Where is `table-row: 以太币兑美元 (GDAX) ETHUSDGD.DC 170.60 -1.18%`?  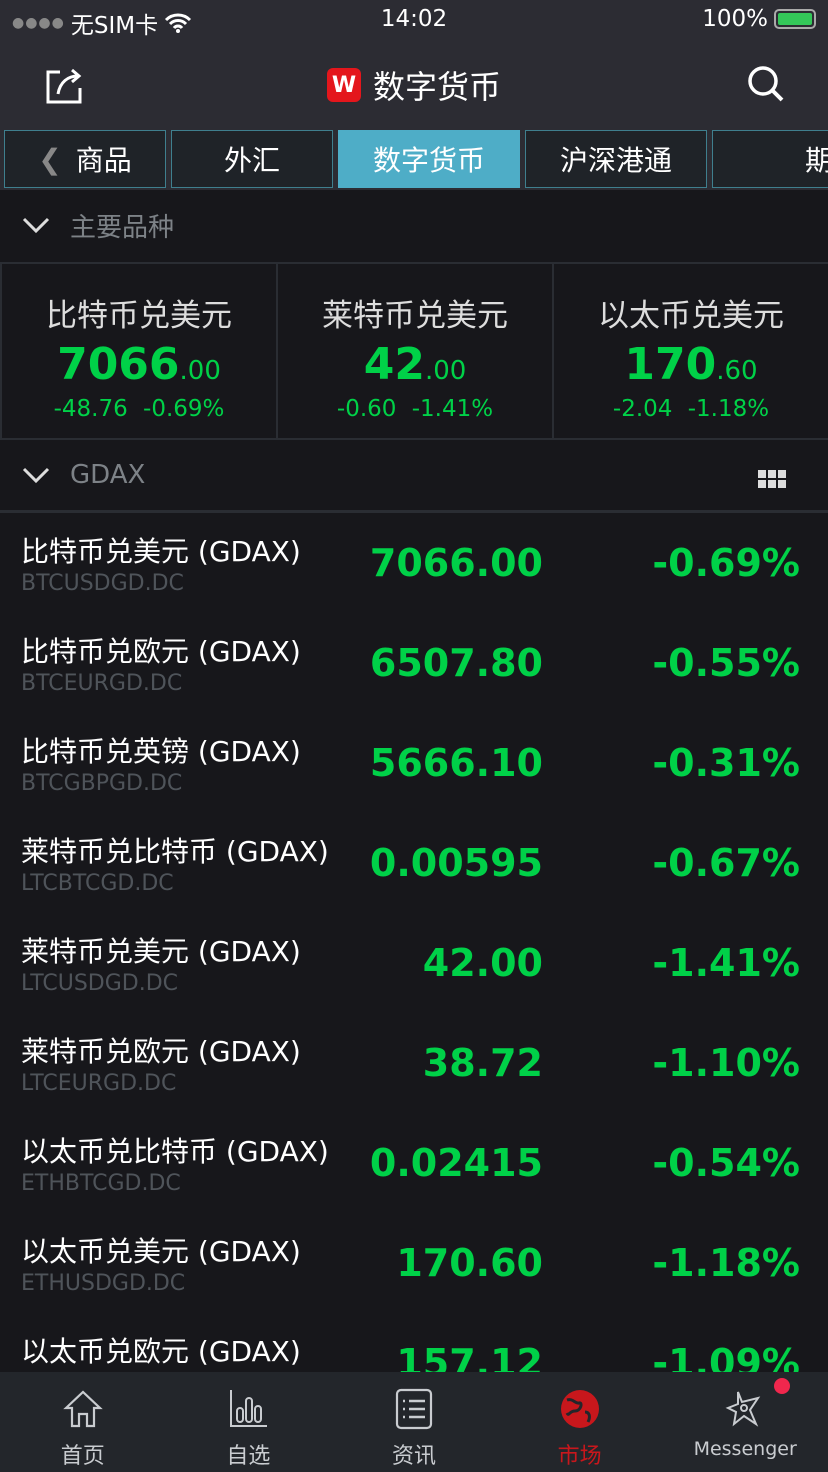 table-row: 以太币兑美元 (GDAX) ETHUSDGD.DC 170.60 -1.18% is located at coordinates (414, 1263).